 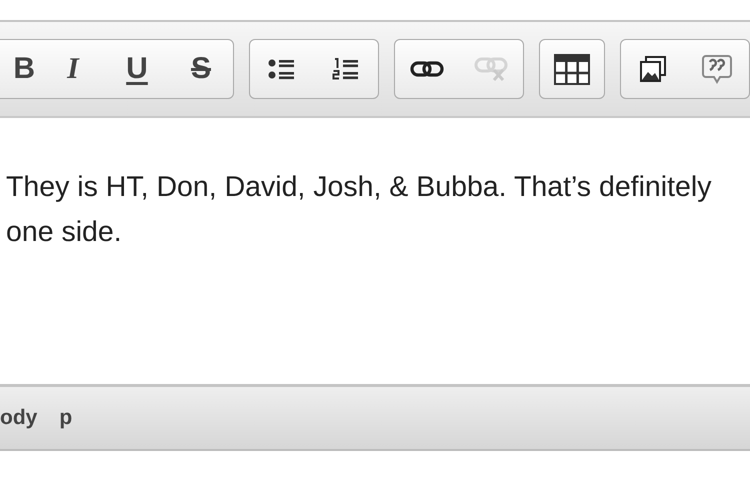 What do you see at coordinates (491, 69) in the screenshot?
I see `unlink-icon` at bounding box center [491, 69].